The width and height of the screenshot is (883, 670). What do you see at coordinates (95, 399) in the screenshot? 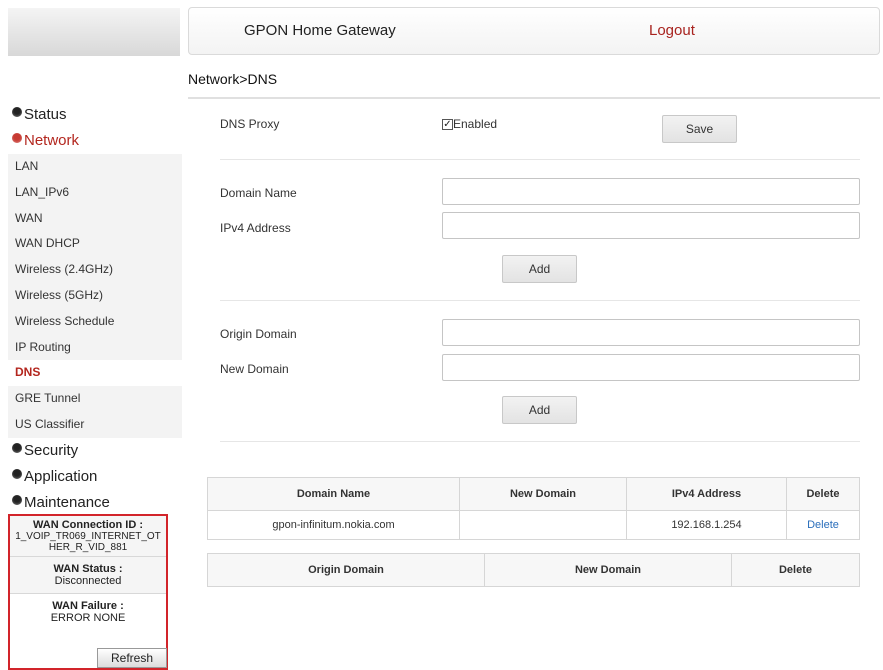
I see `sidebar-item-gre-tunnel: GRE Tunnel` at bounding box center [95, 399].